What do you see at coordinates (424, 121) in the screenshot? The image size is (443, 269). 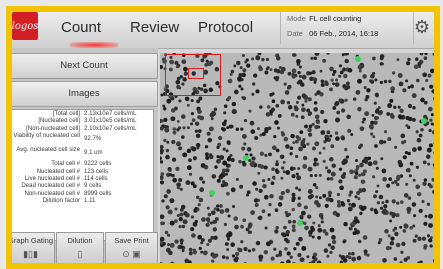 I see `fluorescent-cell-dot` at bounding box center [424, 121].